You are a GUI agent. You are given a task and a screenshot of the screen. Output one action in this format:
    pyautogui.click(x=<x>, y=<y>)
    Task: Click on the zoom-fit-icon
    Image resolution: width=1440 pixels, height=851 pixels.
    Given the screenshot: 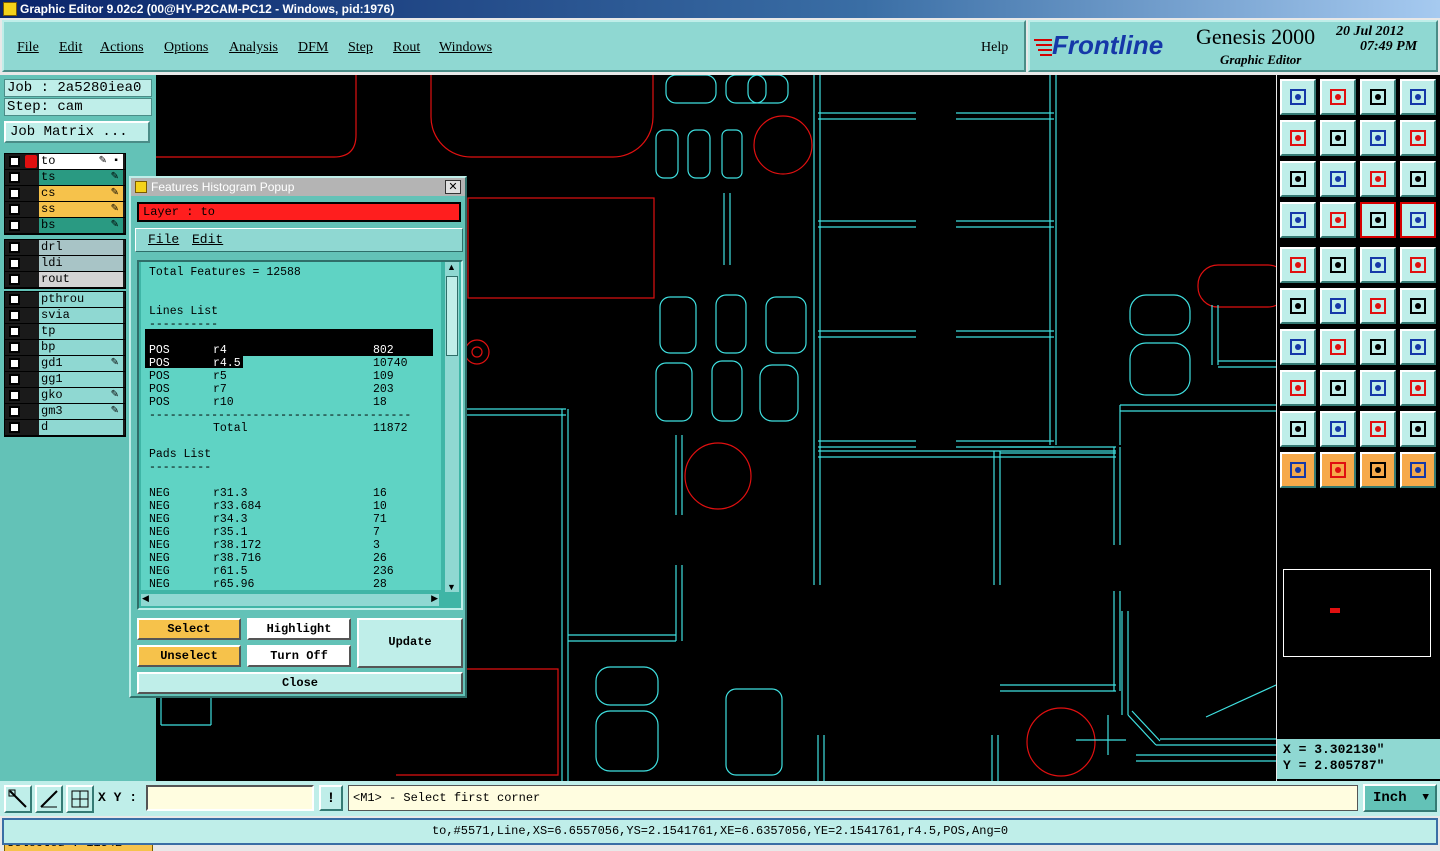 What is the action you would take?
    pyautogui.click(x=18, y=799)
    